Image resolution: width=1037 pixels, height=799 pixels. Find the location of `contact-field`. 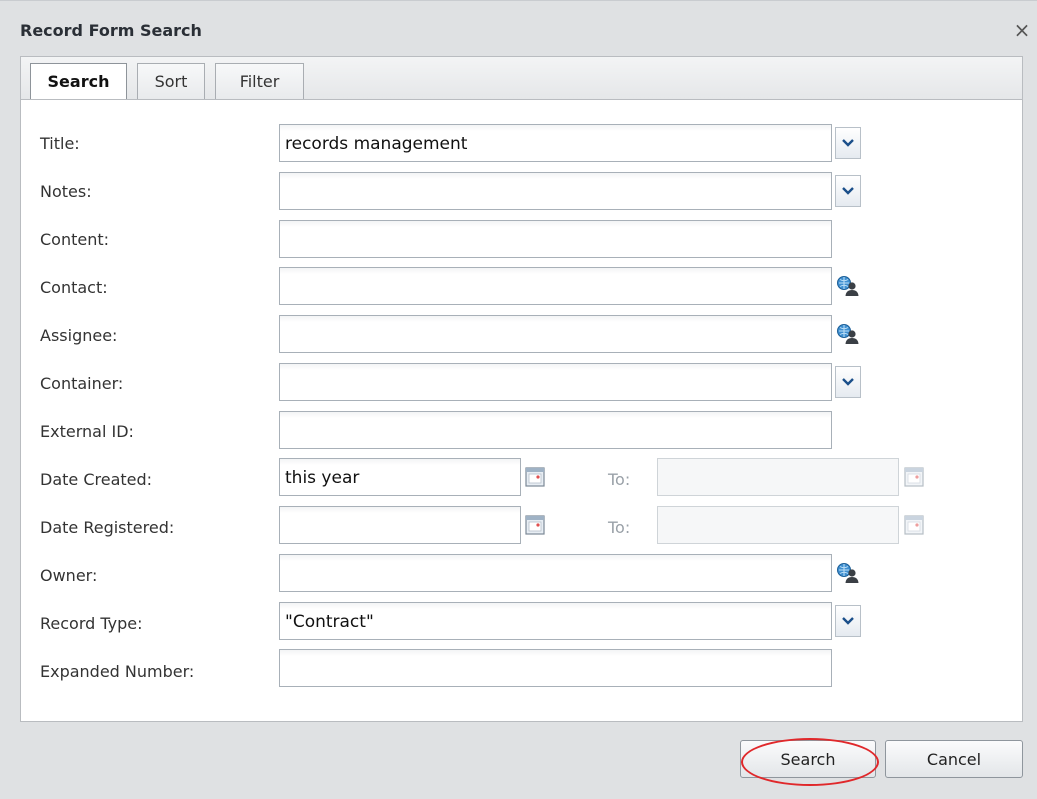

contact-field is located at coordinates (555, 286).